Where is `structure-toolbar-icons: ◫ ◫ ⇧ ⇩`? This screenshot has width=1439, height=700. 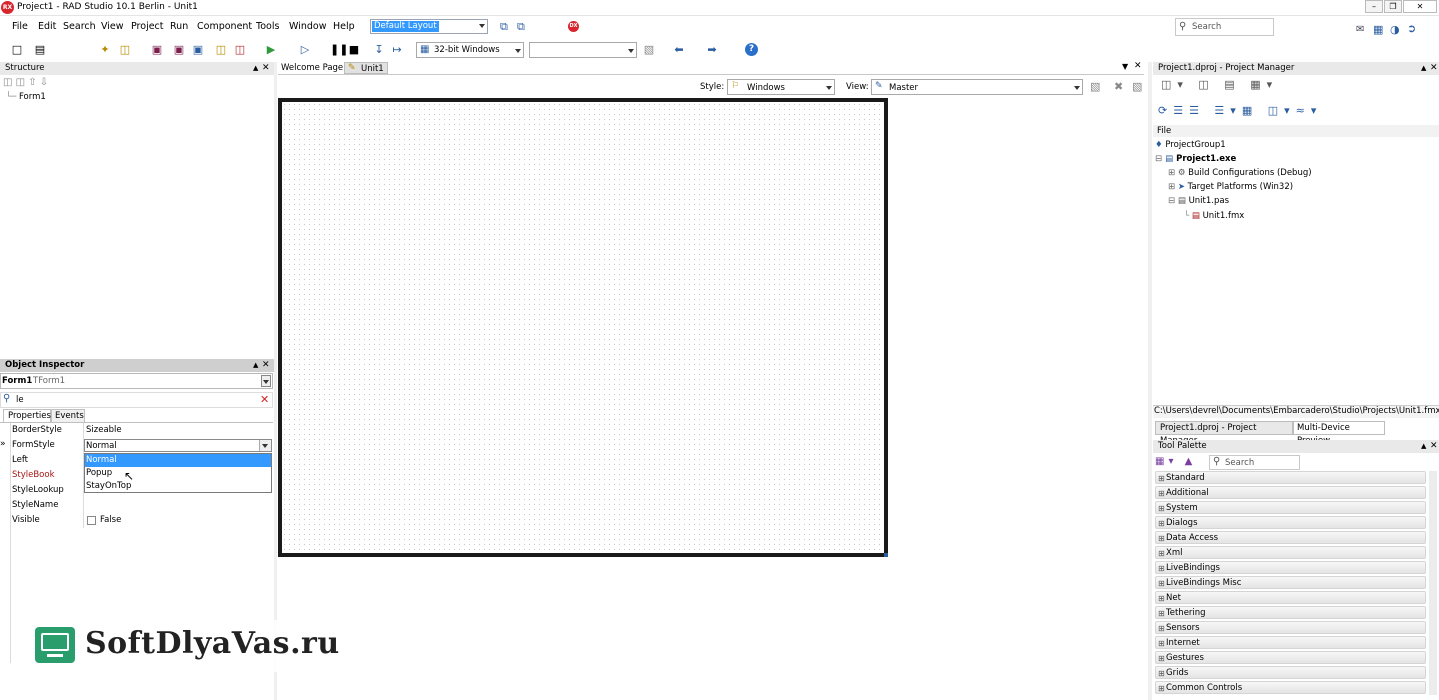
structure-toolbar-icons: ◫ ◫ ⇧ ⇩ is located at coordinates (25, 82).